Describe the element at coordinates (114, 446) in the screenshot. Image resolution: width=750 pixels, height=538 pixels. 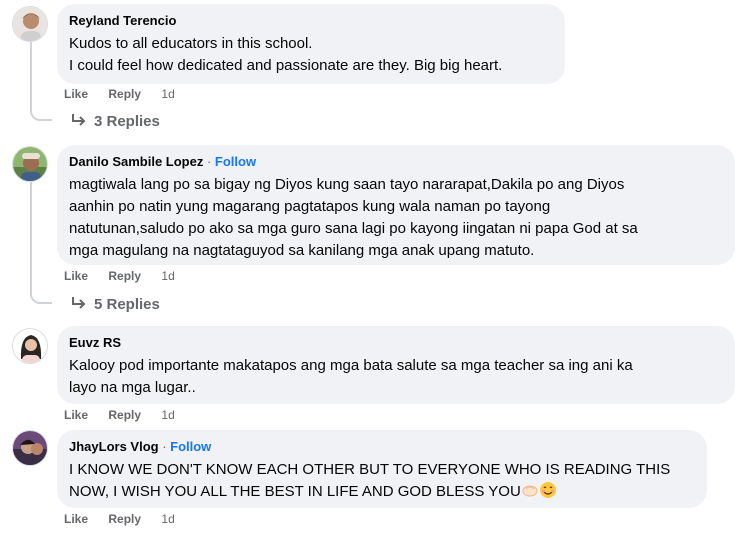
I see `comment-author: JhayLors Vlog` at that location.